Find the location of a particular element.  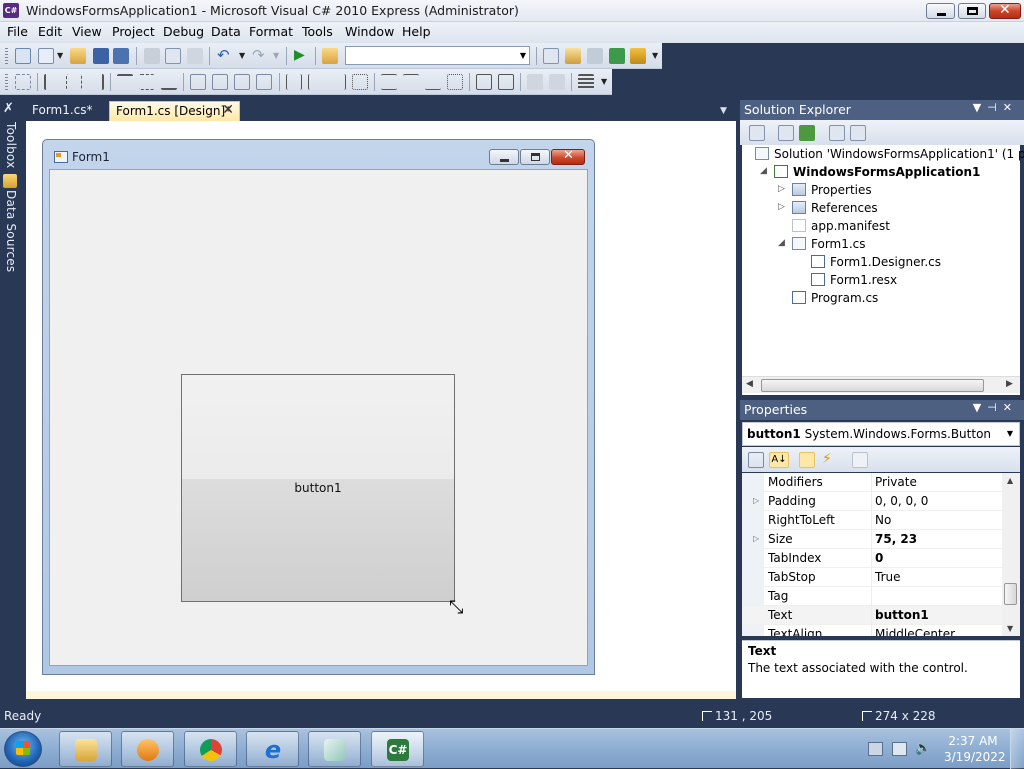

start-page-icon is located at coordinates (617, 56).